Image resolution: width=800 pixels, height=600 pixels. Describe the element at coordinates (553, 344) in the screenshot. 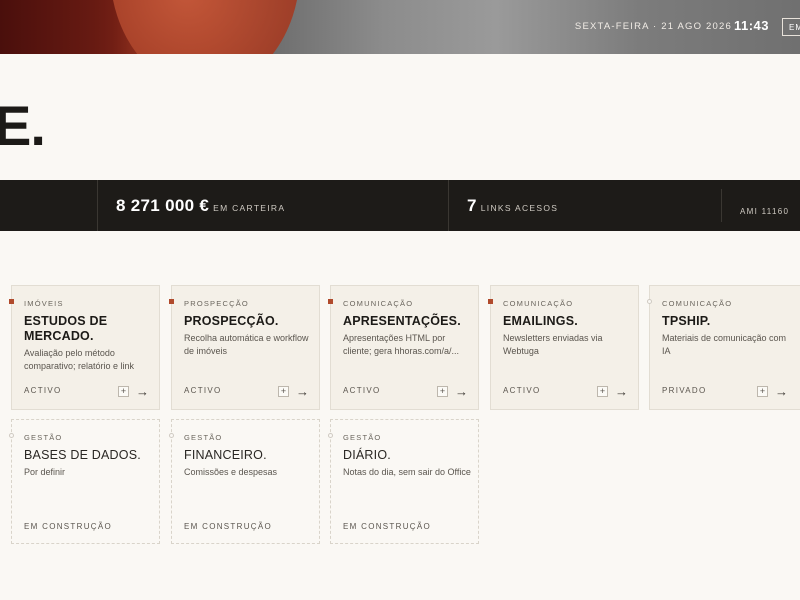

I see `card-description: Newsletters enviadas via Webtuga` at that location.